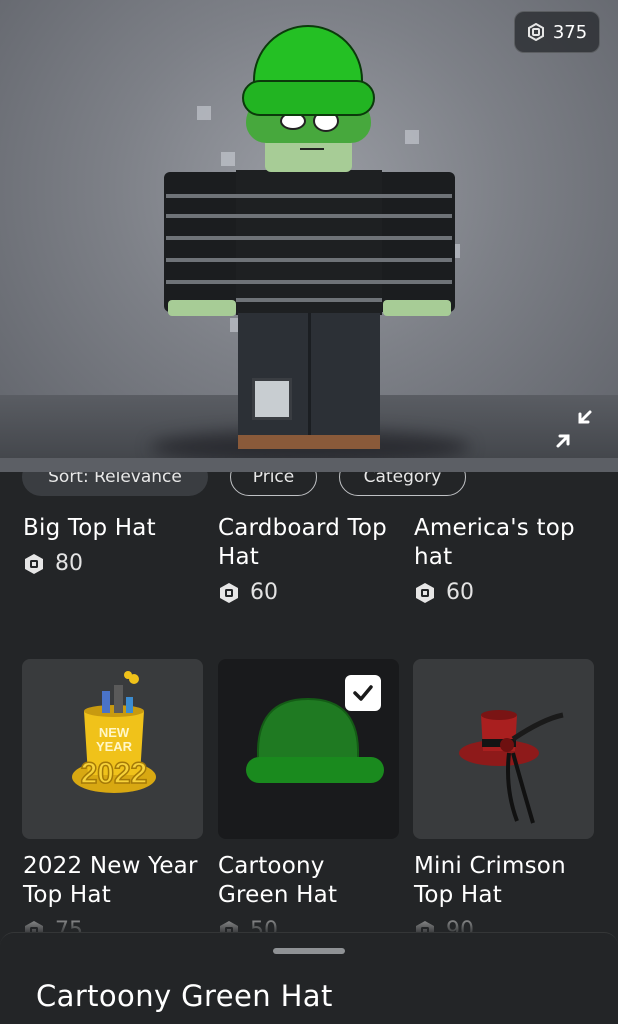 The image size is (618, 1024). I want to click on svg-text: YEAR, so click(114, 746).